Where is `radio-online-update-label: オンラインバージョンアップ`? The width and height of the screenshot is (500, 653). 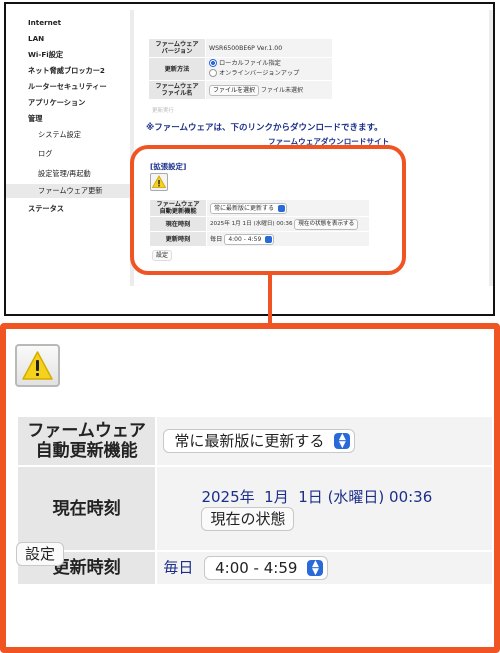
radio-online-update-label: オンラインバージョンアップ is located at coordinates (259, 73).